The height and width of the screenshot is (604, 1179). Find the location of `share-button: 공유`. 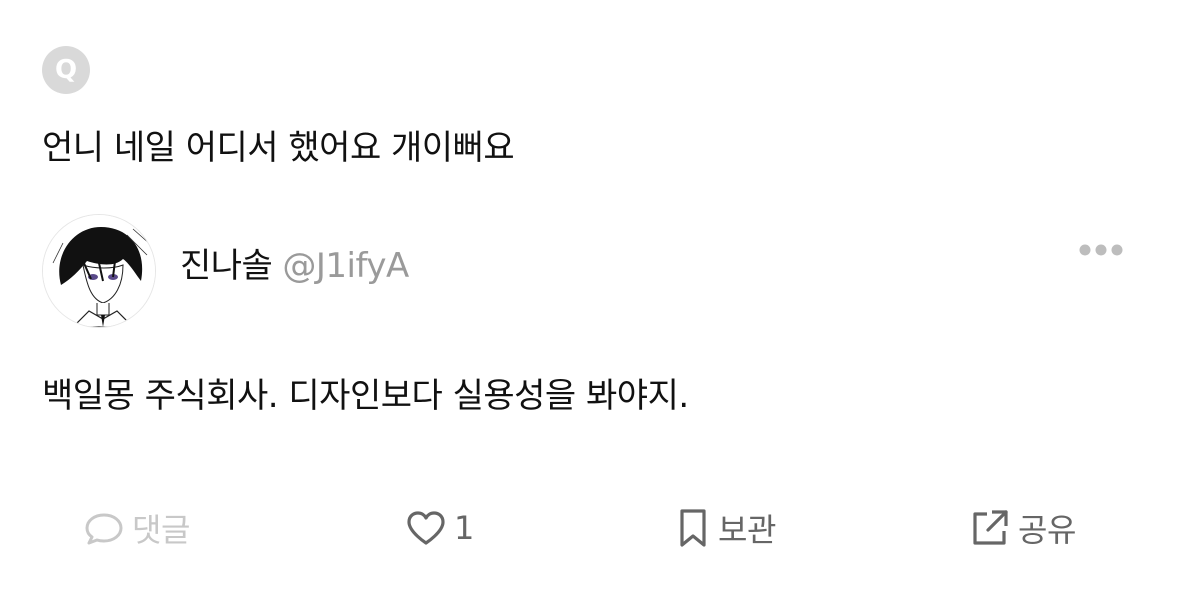

share-button: 공유 is located at coordinates (1023, 528).